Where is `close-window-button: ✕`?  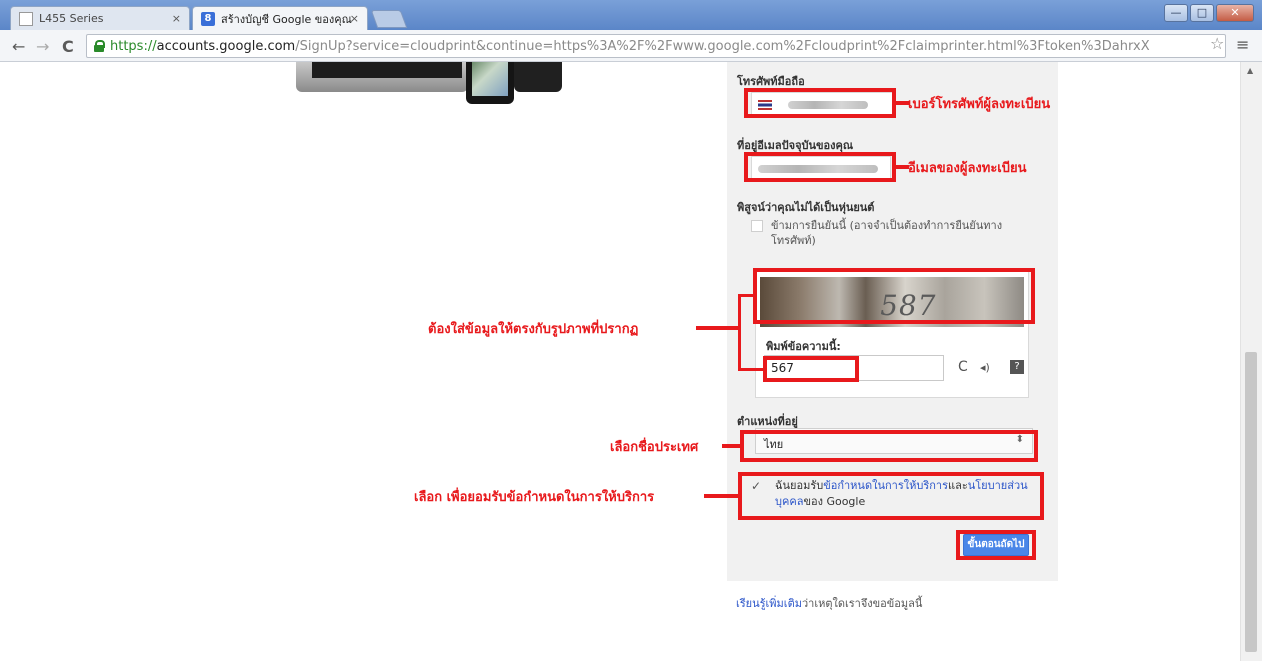
close-window-button: ✕ is located at coordinates (1235, 13).